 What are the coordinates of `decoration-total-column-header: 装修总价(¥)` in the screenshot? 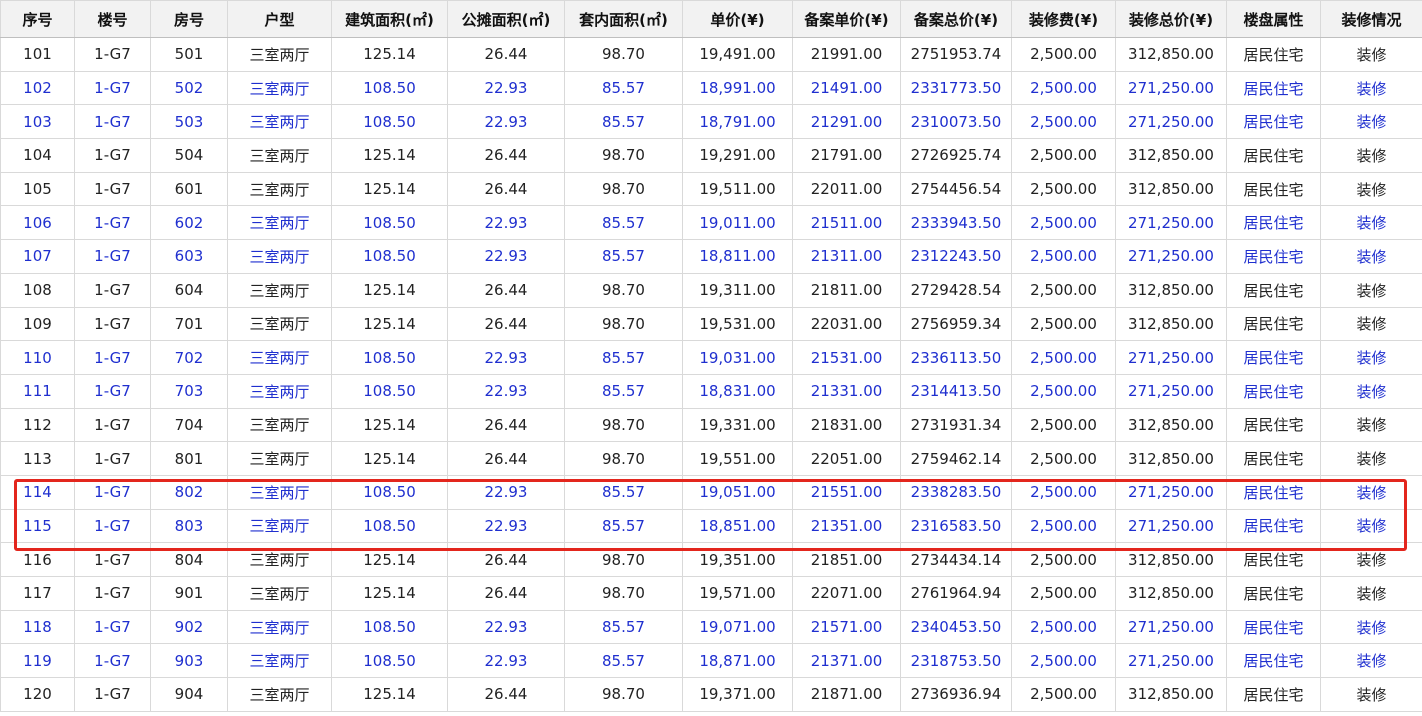 It's located at (1171, 19).